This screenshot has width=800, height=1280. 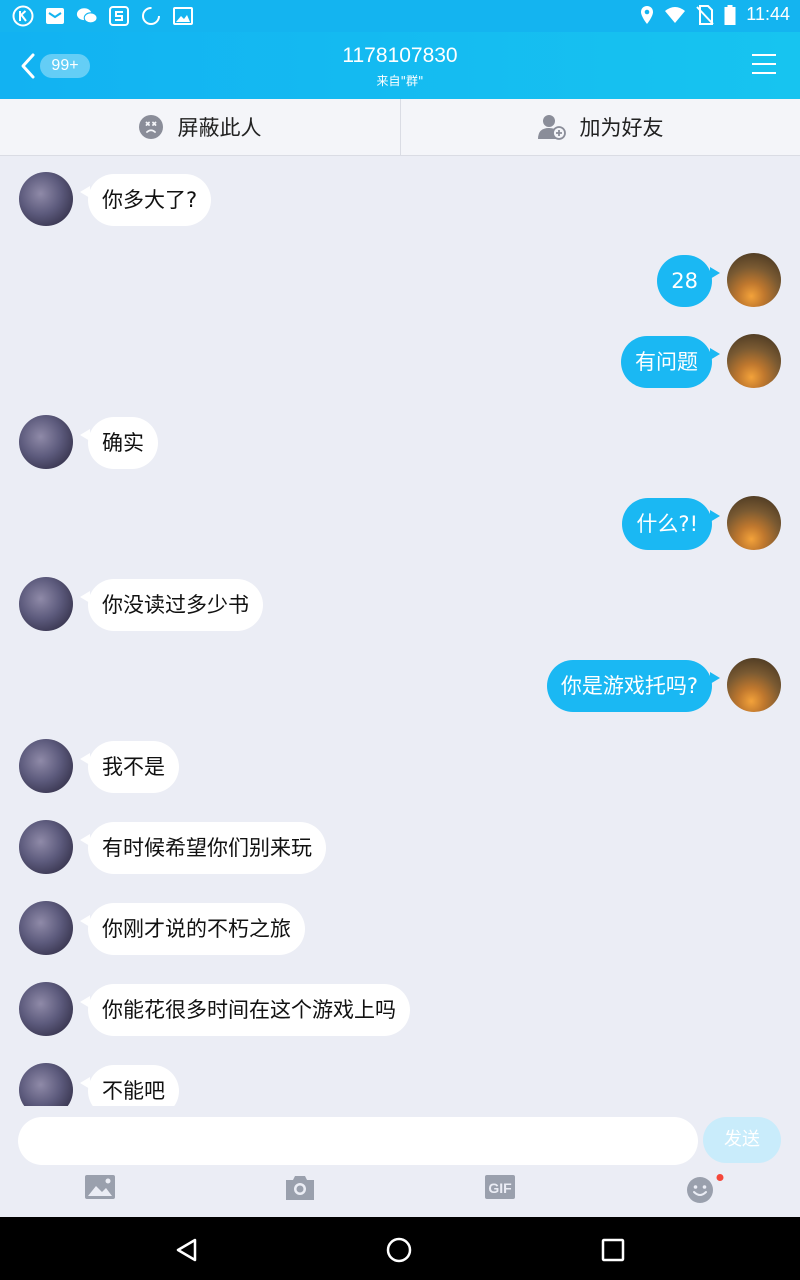 I want to click on location-icon, so click(x=647, y=14).